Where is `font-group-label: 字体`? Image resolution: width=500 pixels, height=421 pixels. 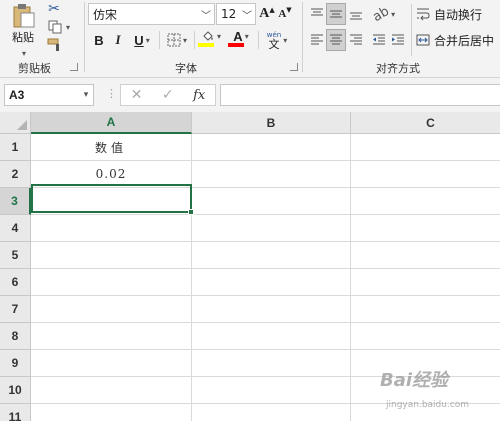 font-group-label: 字体 is located at coordinates (186, 68).